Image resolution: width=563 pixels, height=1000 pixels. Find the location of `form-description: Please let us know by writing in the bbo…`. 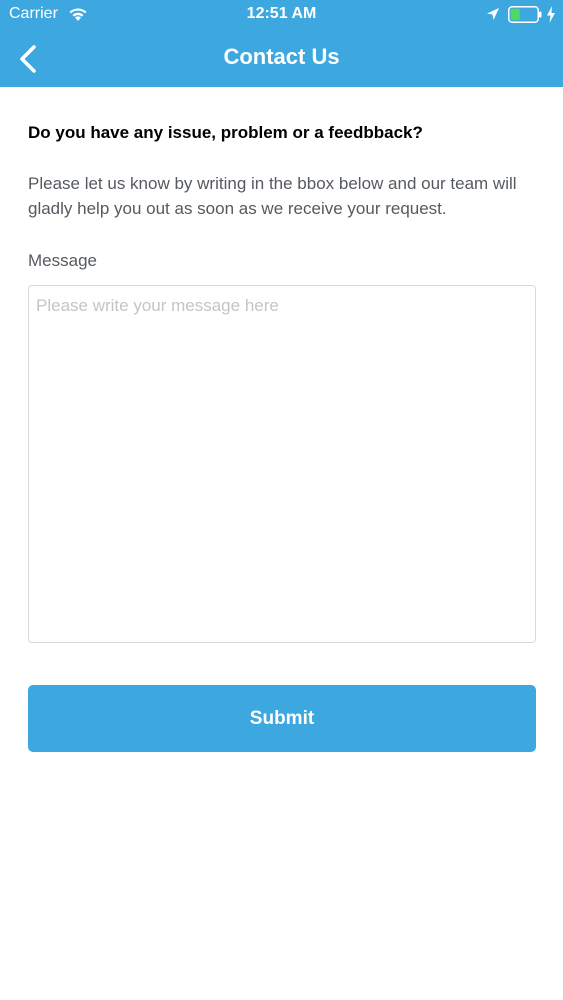

form-description: Please let us know by writing in the bbo… is located at coordinates (272, 196).